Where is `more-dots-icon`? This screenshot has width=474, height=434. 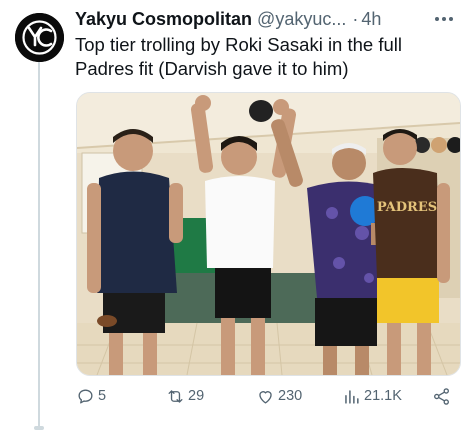
more-dots-icon is located at coordinates (444, 19).